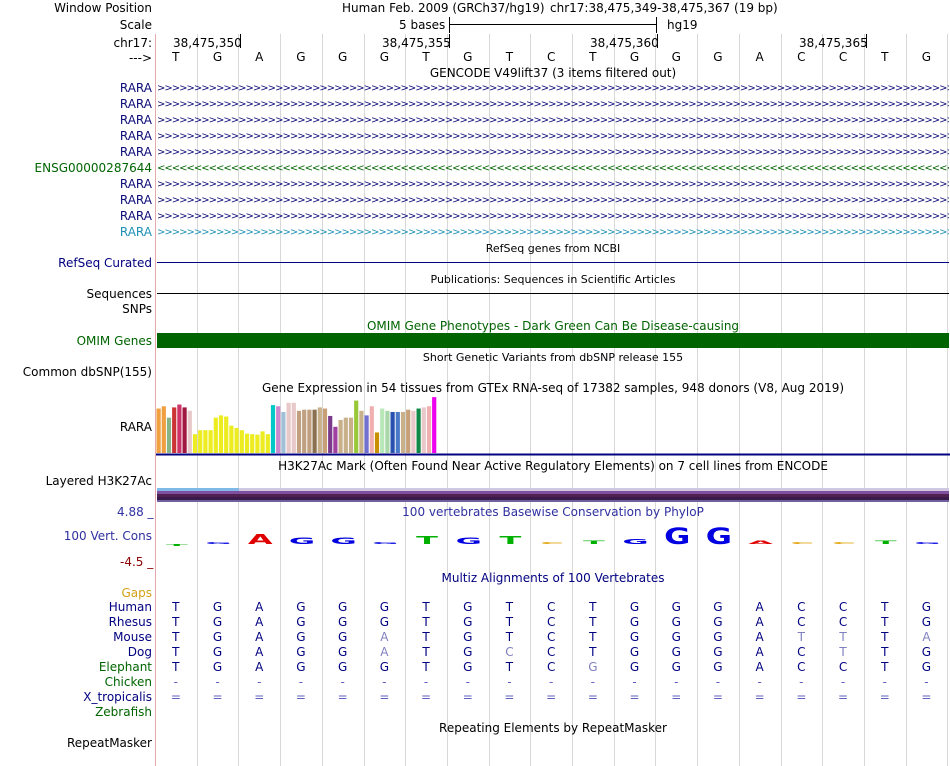 This screenshot has height=766, width=950. I want to click on refseq-track-label: RefSeq Curated, so click(105, 263).